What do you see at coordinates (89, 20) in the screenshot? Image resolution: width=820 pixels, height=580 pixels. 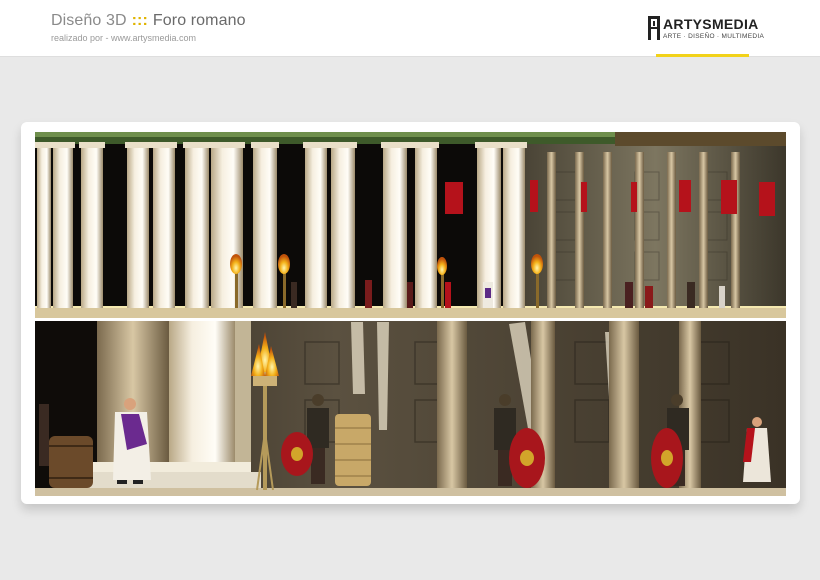 I see `title-text: Diseño 3D` at bounding box center [89, 20].